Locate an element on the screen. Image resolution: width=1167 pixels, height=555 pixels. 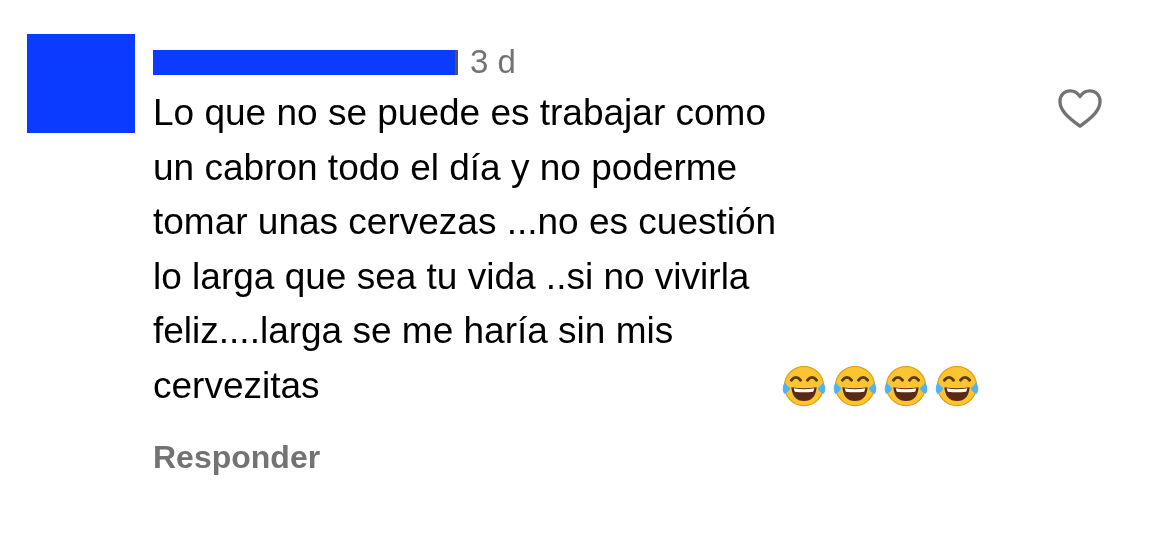
timestamp: 3 d is located at coordinates (493, 62).